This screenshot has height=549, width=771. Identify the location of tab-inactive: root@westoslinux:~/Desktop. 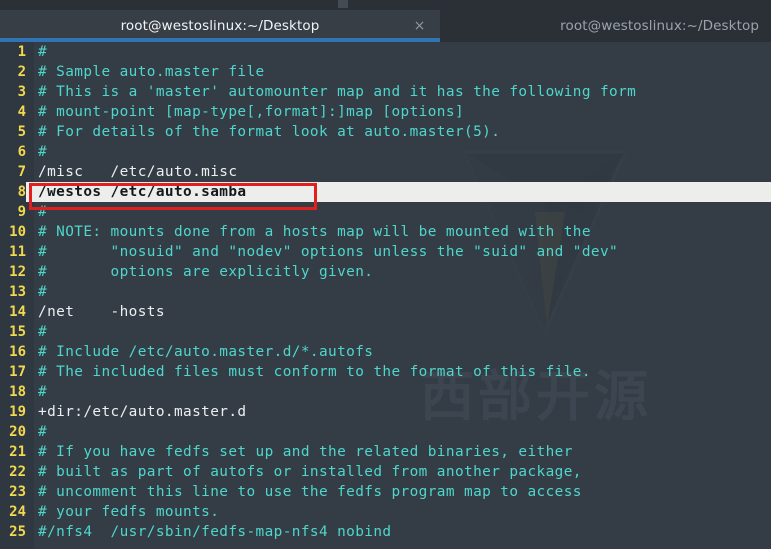
(605, 26).